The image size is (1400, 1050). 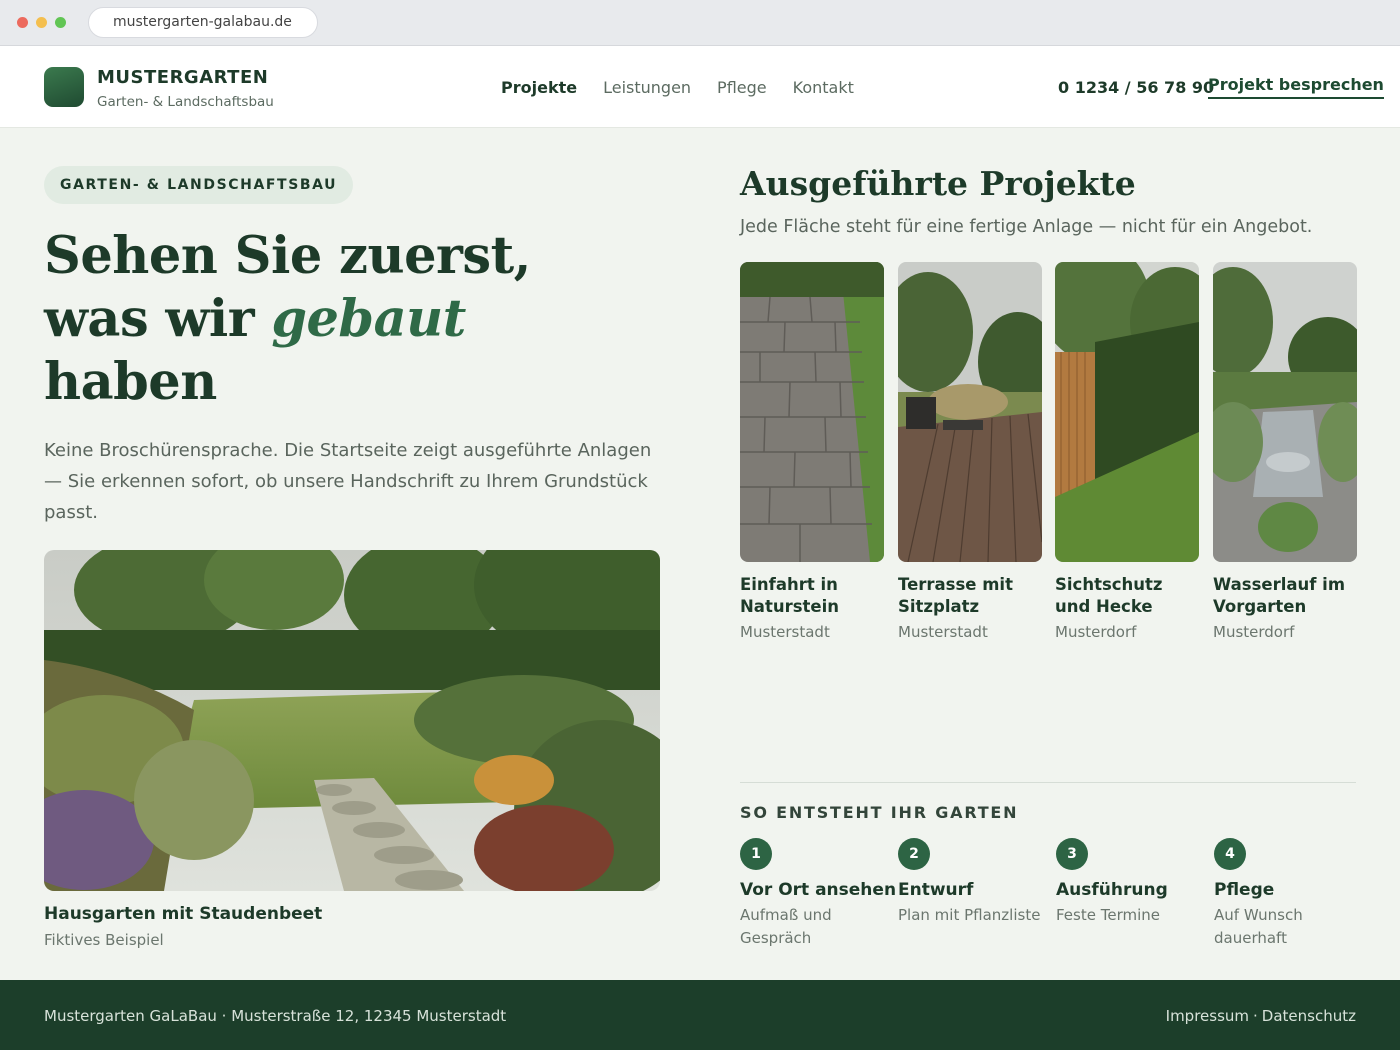 What do you see at coordinates (823, 87) in the screenshot?
I see `nav-item-kontakt: Kontakt` at bounding box center [823, 87].